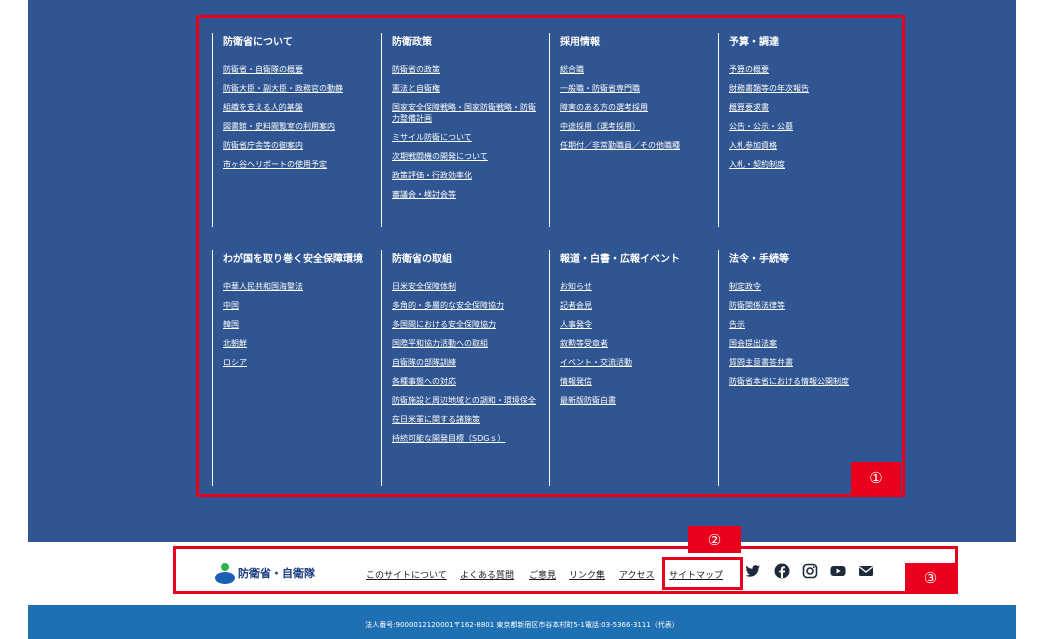  I want to click on annotation-badge-1: ①, so click(876, 478).